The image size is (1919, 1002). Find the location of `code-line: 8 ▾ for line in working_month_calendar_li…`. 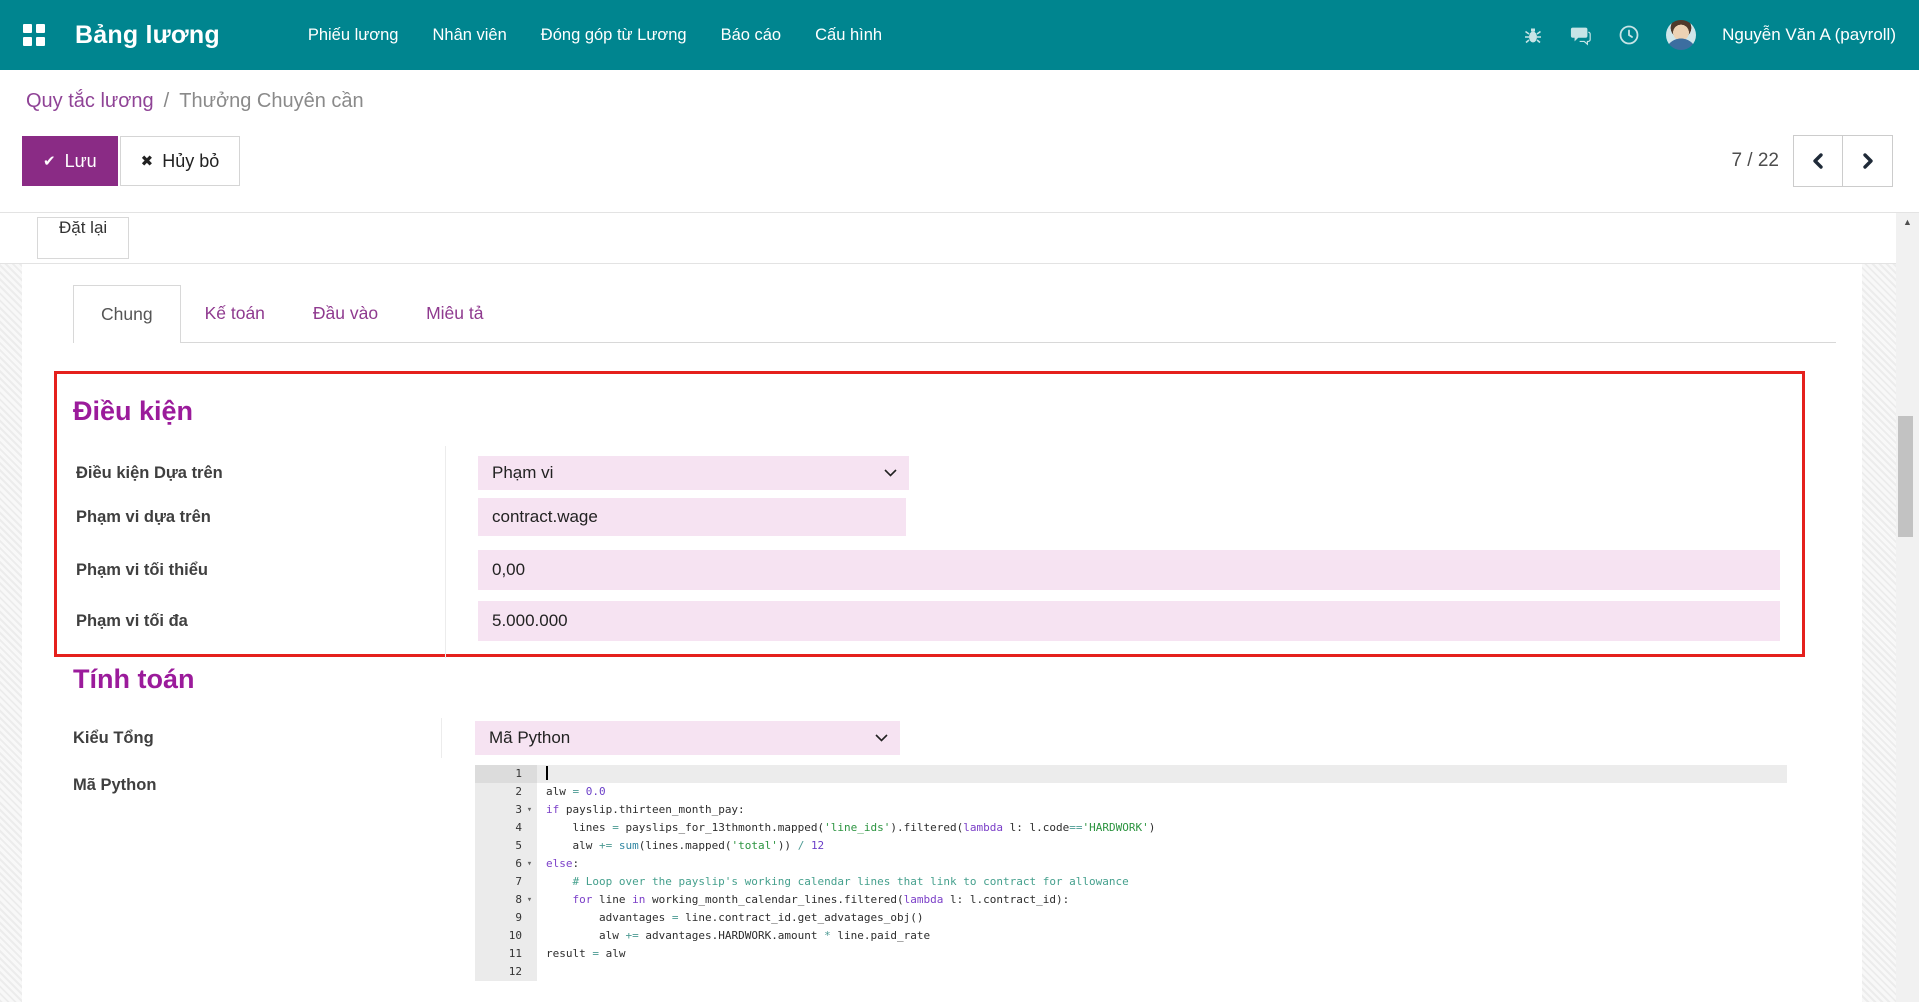

code-line: 8 ▾ for line in working_month_calendar_li… is located at coordinates (1131, 900).